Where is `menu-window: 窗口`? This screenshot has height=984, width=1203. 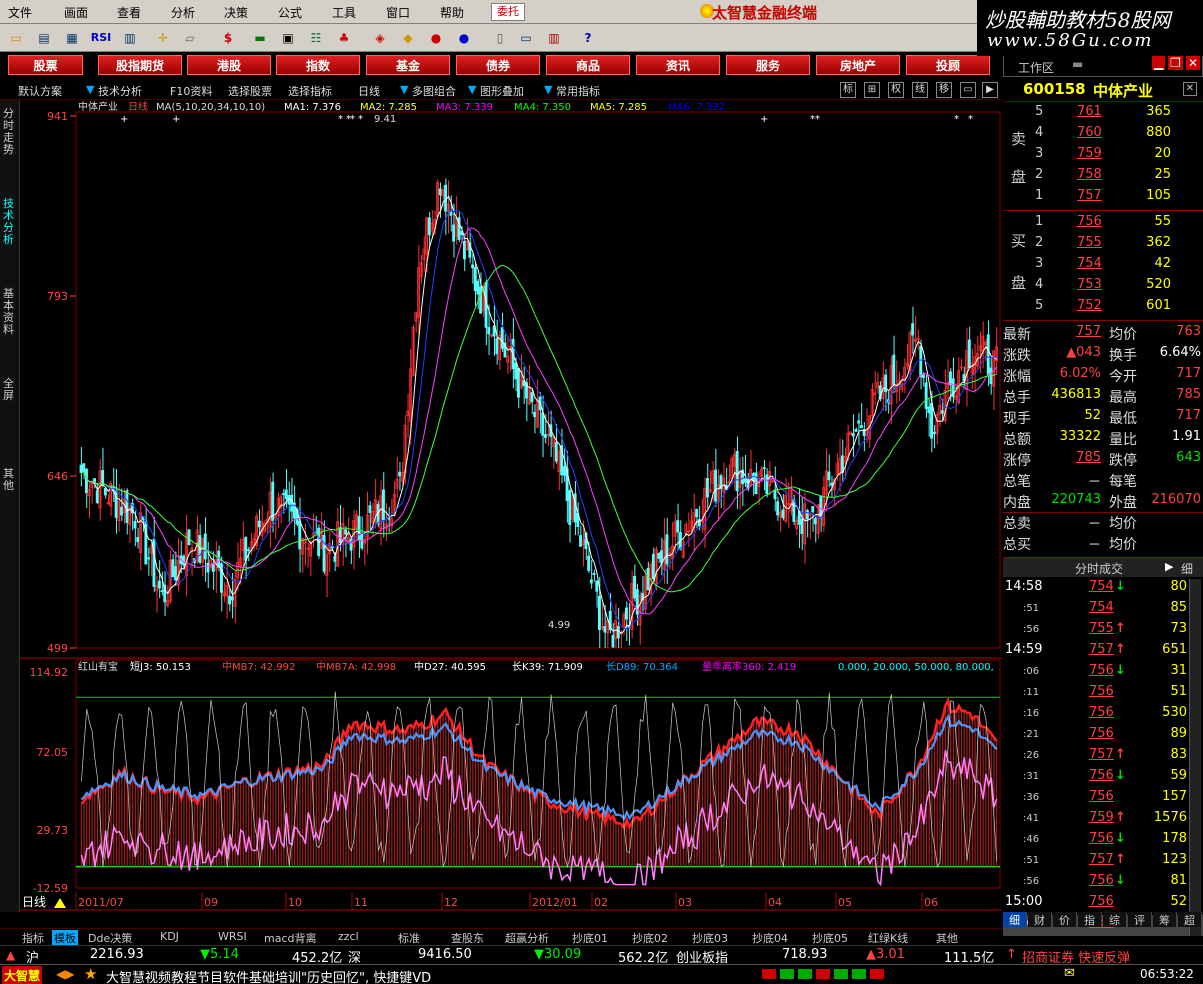
menu-window: 窗口 is located at coordinates (398, 12).